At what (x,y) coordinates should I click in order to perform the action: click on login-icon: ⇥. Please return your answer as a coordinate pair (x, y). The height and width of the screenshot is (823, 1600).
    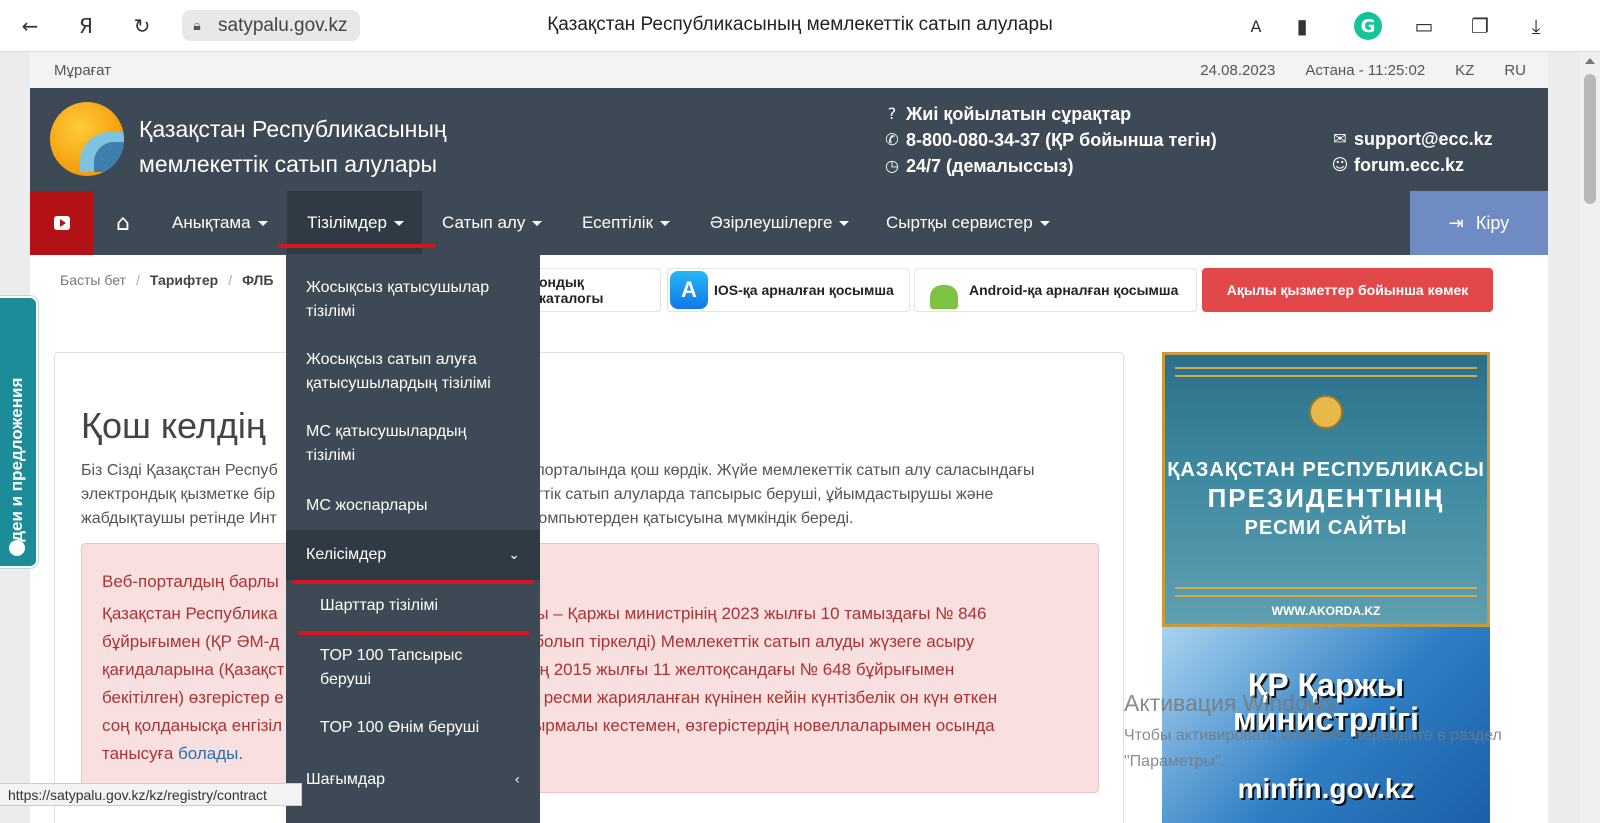
    Looking at the image, I should click on (1456, 223).